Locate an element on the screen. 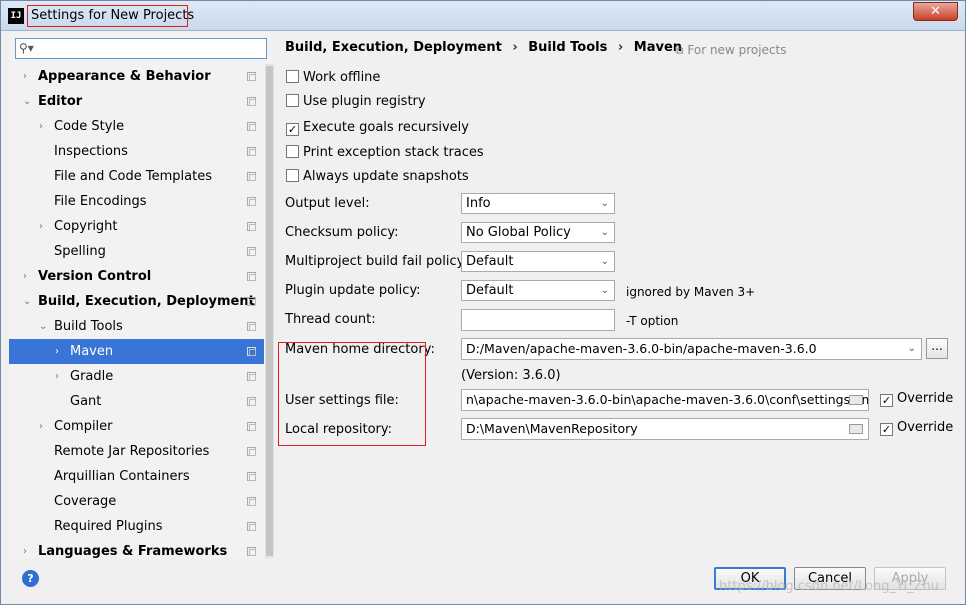 This screenshot has height=605, width=966. highlight-box is located at coordinates (352, 394).